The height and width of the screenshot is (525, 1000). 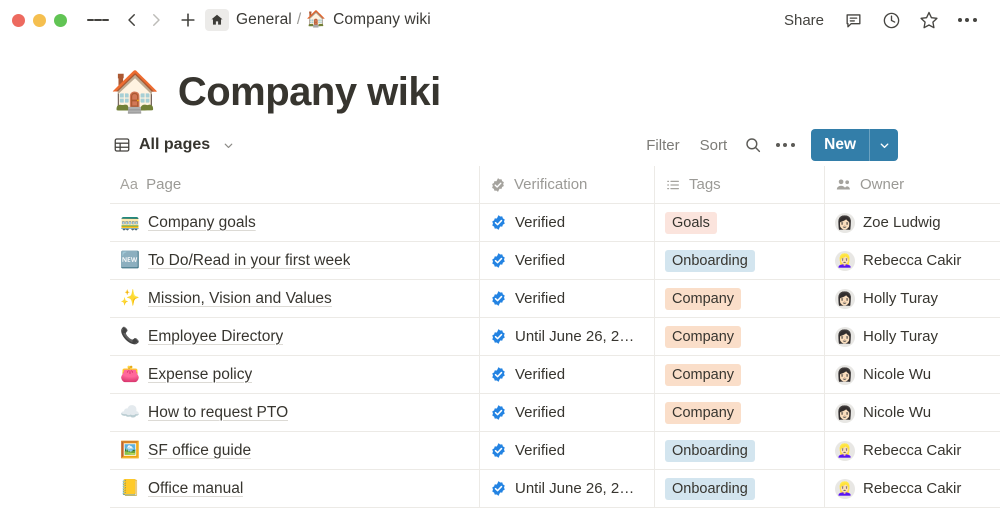 What do you see at coordinates (295, 450) in the screenshot?
I see `cell-page: 🖼️ SF office guide` at bounding box center [295, 450].